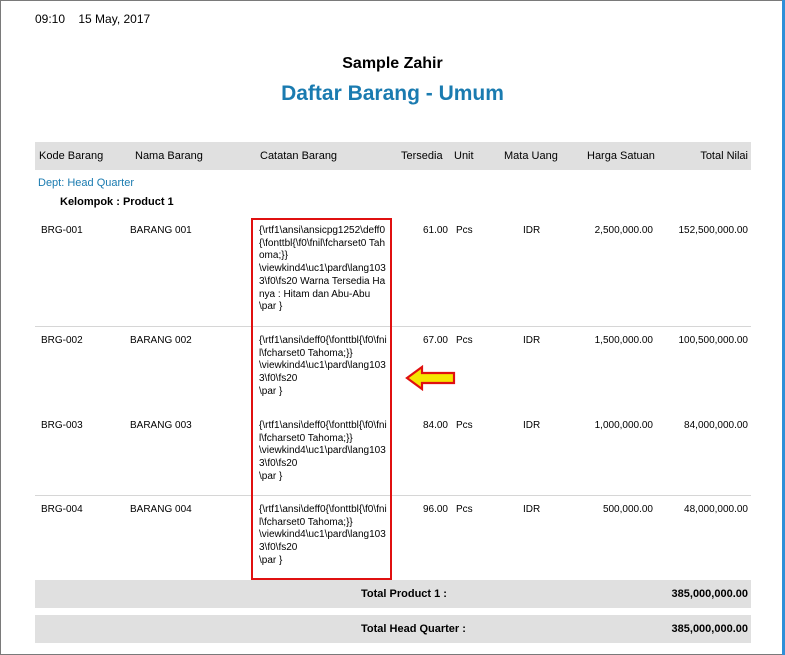  Describe the element at coordinates (62, 230) in the screenshot. I see `cell-kode: BRG-001` at that location.